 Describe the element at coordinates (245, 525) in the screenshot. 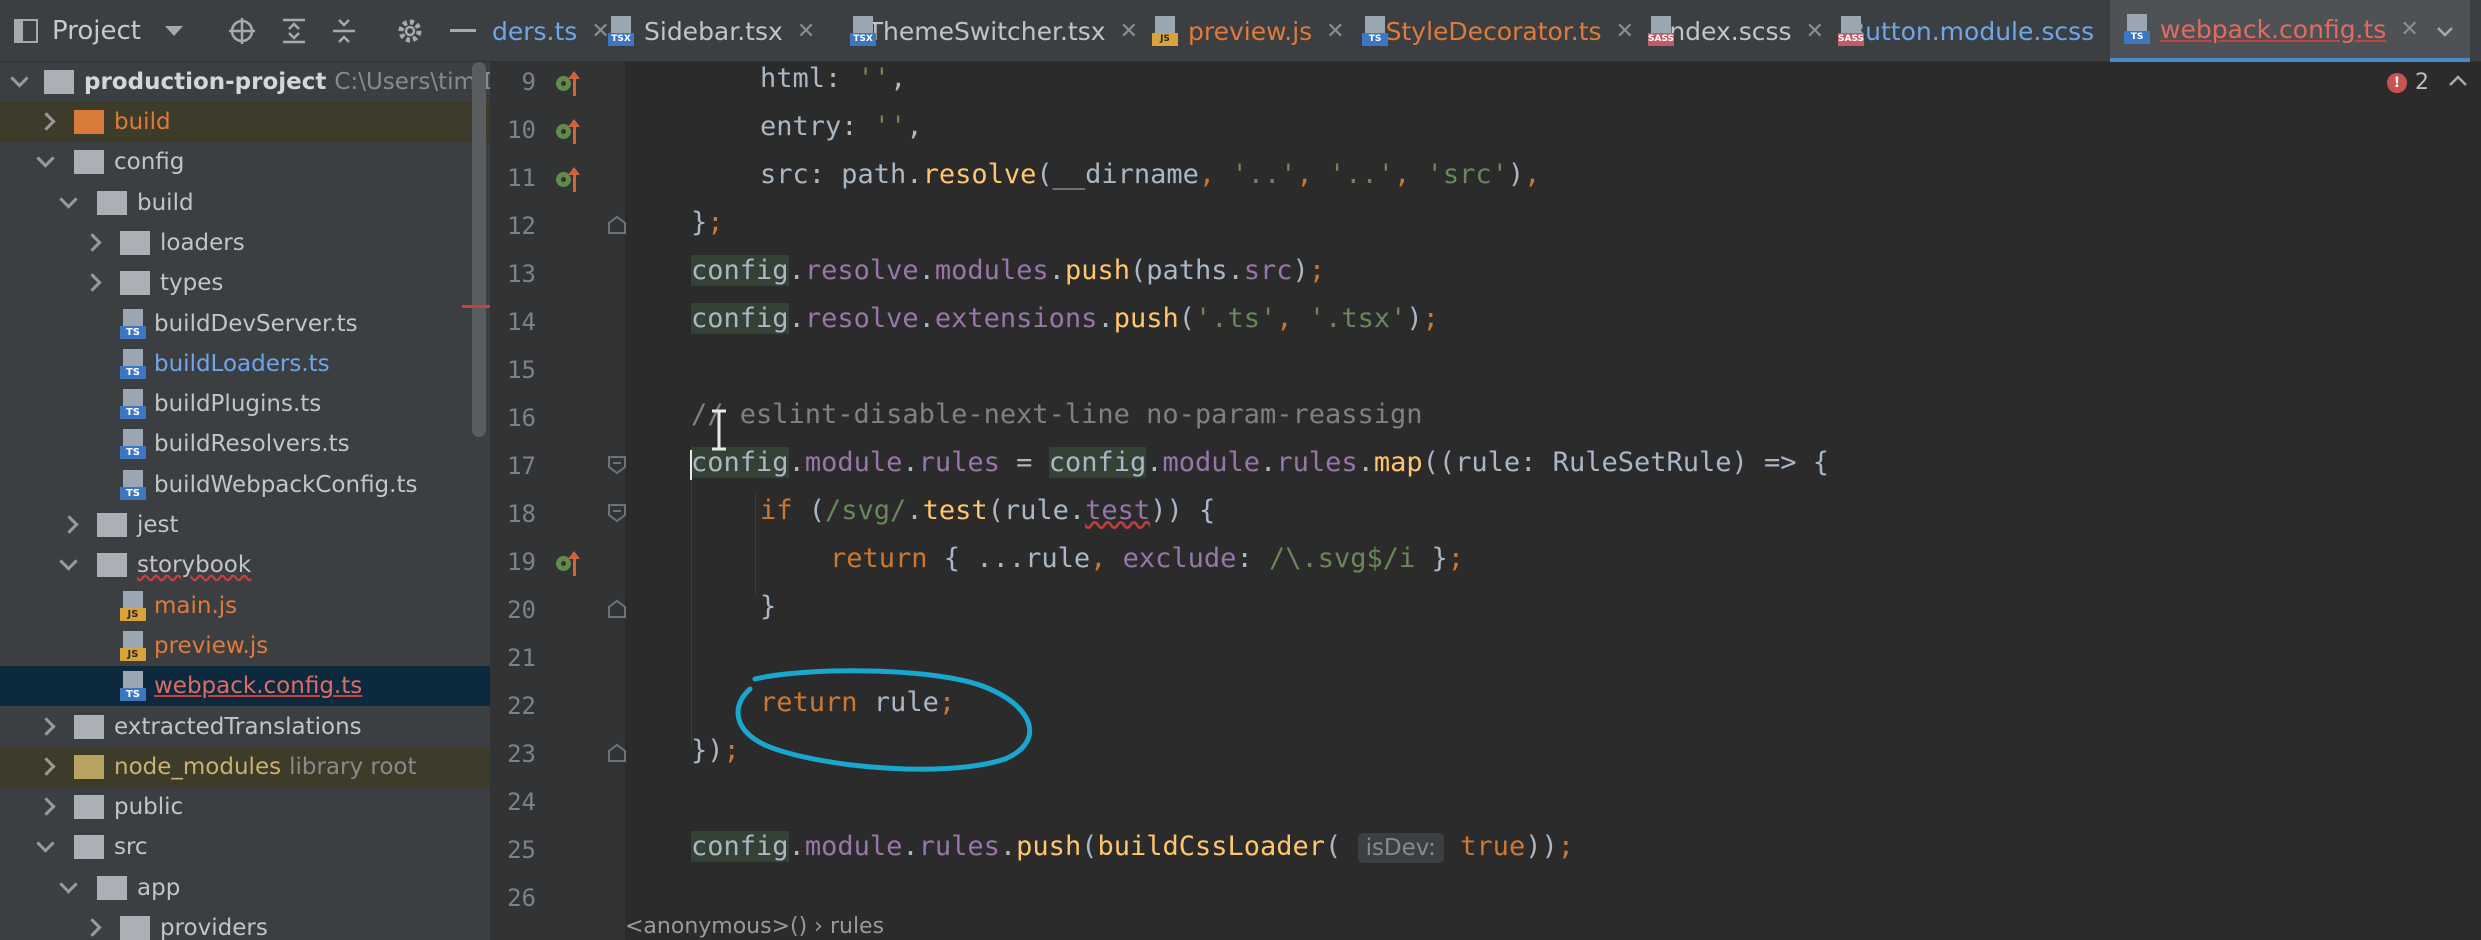

I see `tree-item: jest` at that location.